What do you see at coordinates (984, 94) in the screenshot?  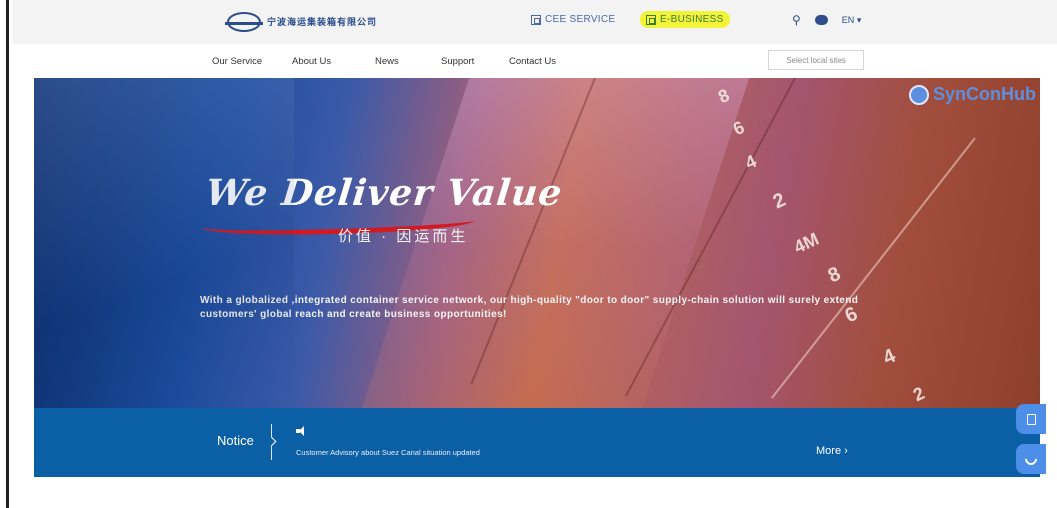 I see `synconhub-label: SynConHub` at bounding box center [984, 94].